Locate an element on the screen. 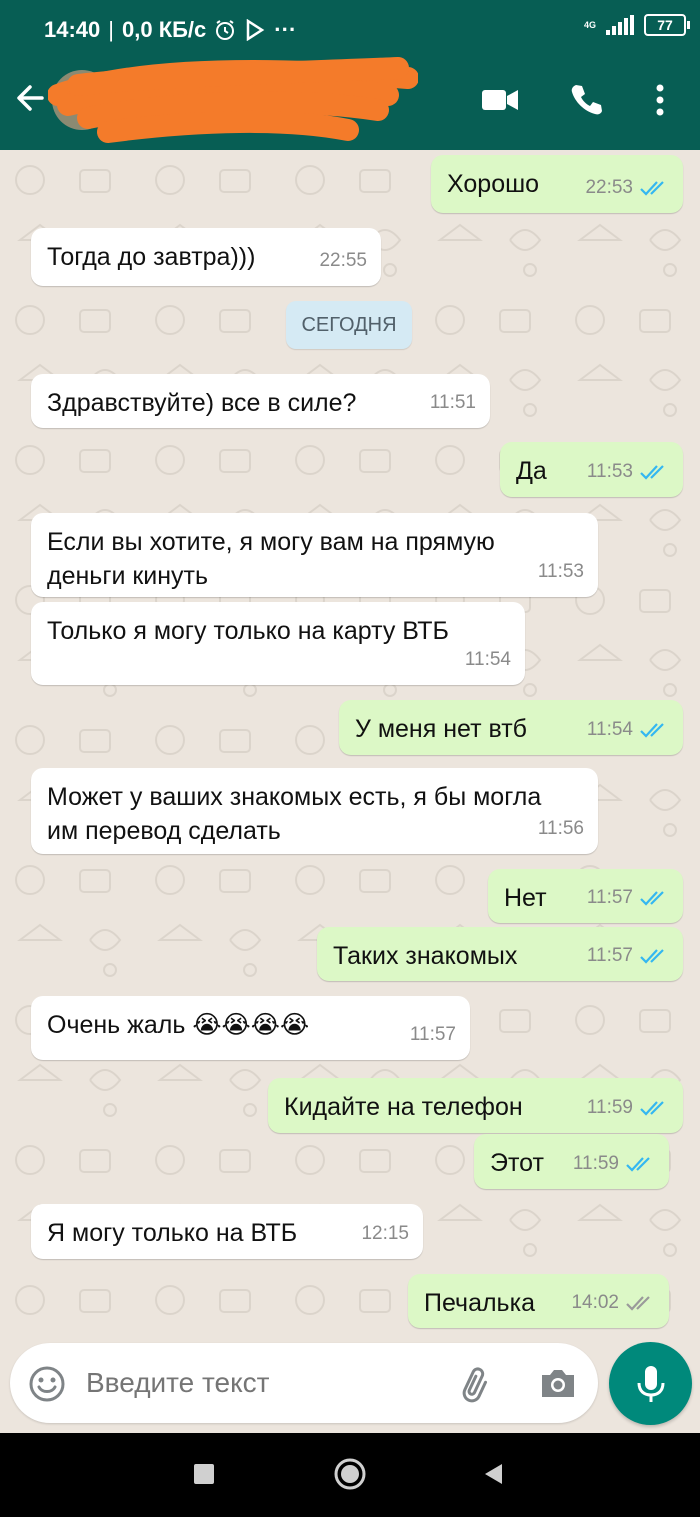  message-time: 22:53 is located at coordinates (609, 187).